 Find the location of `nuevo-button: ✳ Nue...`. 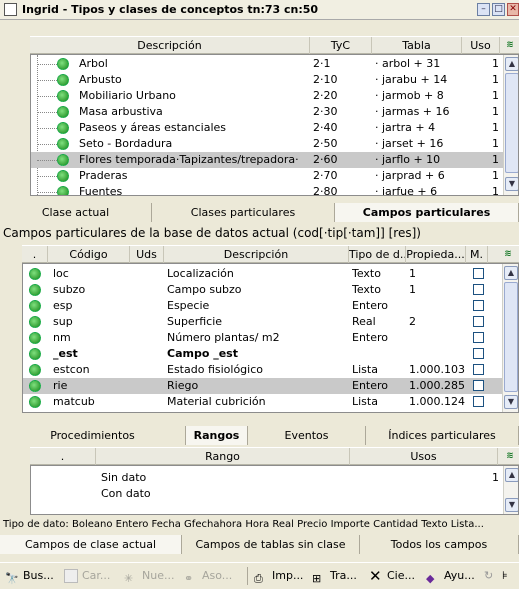

nuevo-button: ✳ Nue... is located at coordinates (148, 576).